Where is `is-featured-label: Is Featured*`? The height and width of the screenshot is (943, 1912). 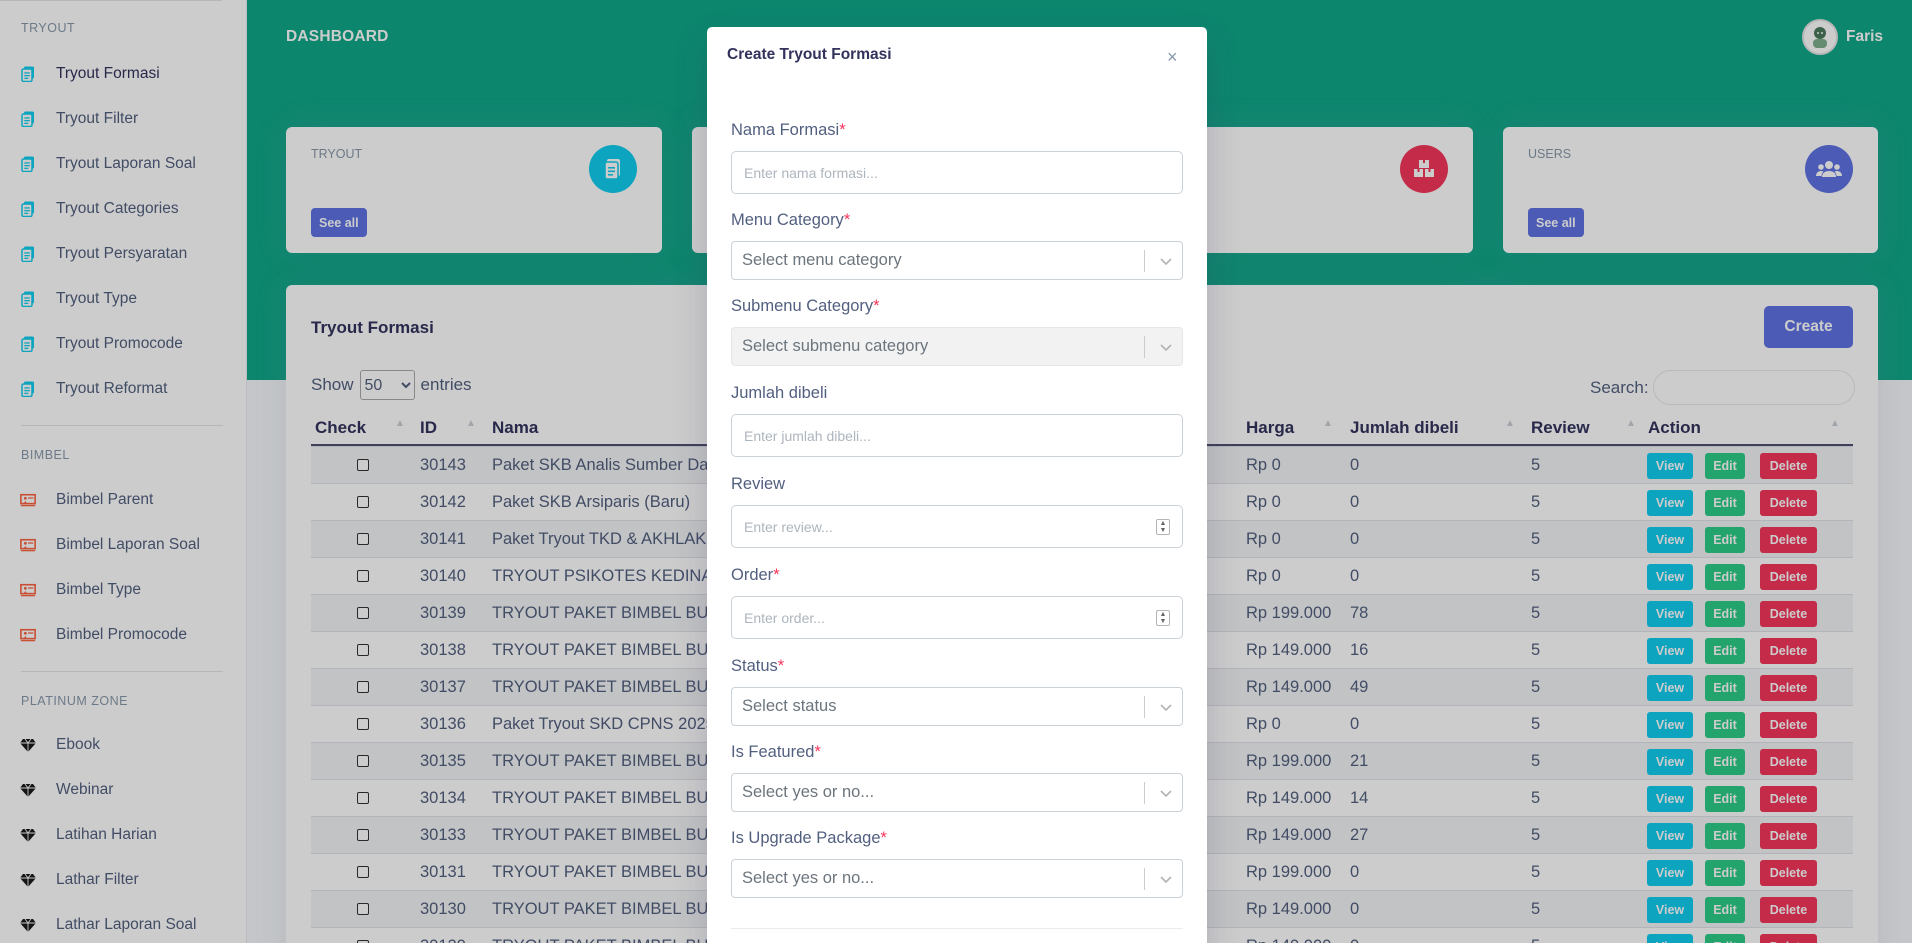
is-featured-label: Is Featured* is located at coordinates (776, 752).